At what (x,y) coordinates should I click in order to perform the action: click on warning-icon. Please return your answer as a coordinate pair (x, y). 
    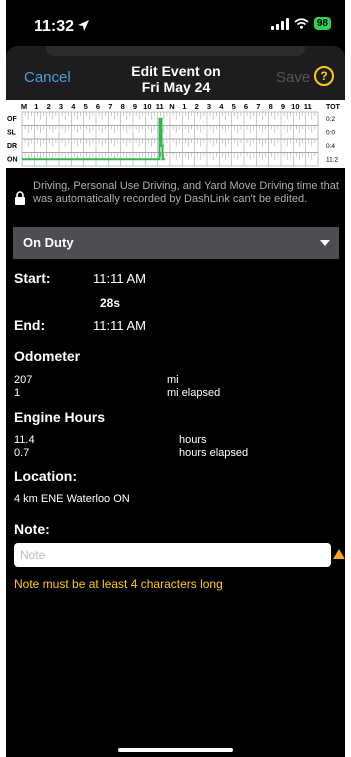
    Looking at the image, I should click on (339, 554).